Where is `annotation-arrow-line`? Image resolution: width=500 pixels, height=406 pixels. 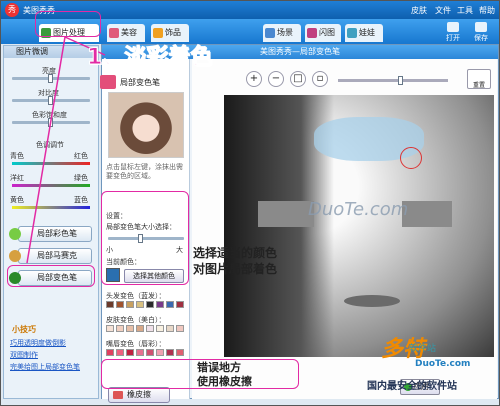
annotation-arrow-line is located at coordinates (46, 150).